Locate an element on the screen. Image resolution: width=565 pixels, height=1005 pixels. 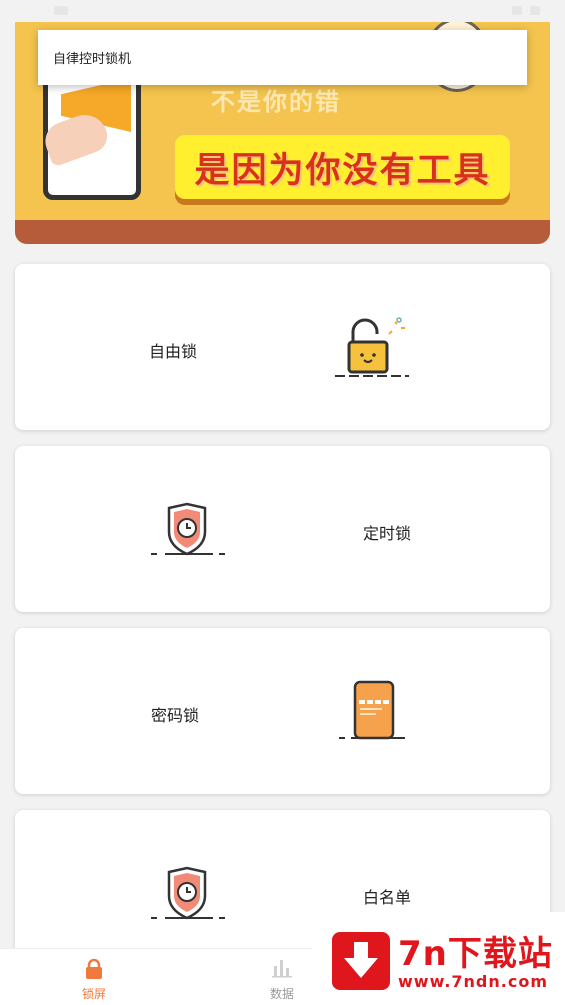
watermark: 7n下载站 www.7ndn.com is located at coordinates (438, 958).